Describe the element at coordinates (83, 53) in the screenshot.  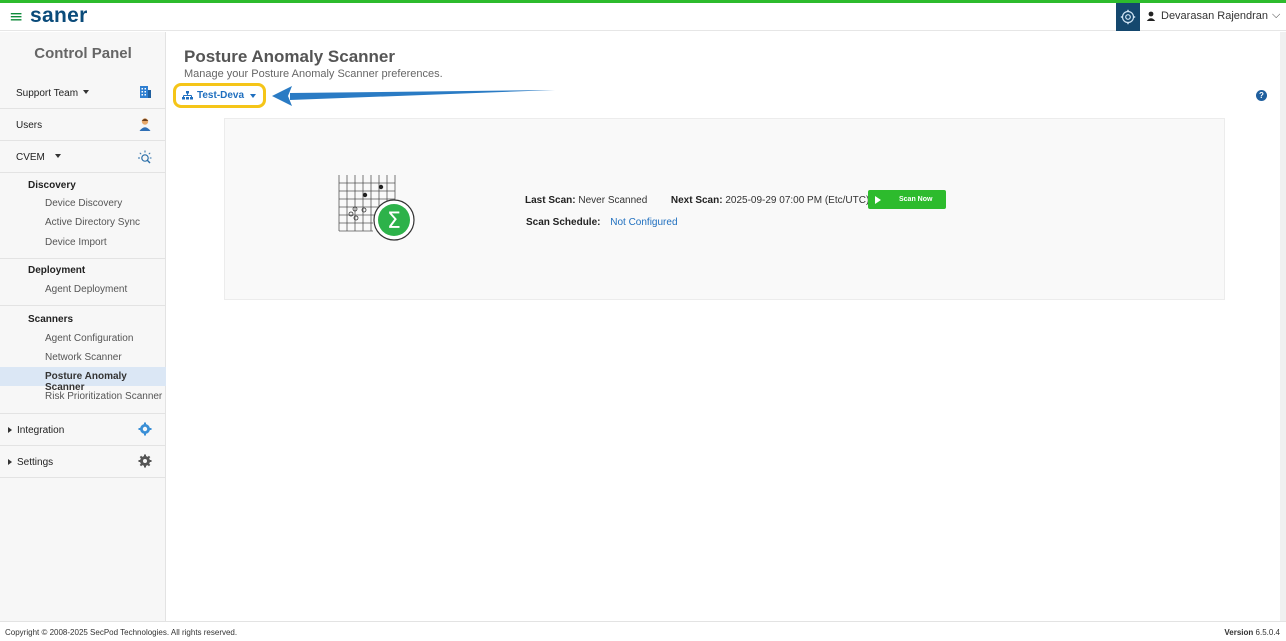
I see `sidebar-title: Control Panel` at that location.